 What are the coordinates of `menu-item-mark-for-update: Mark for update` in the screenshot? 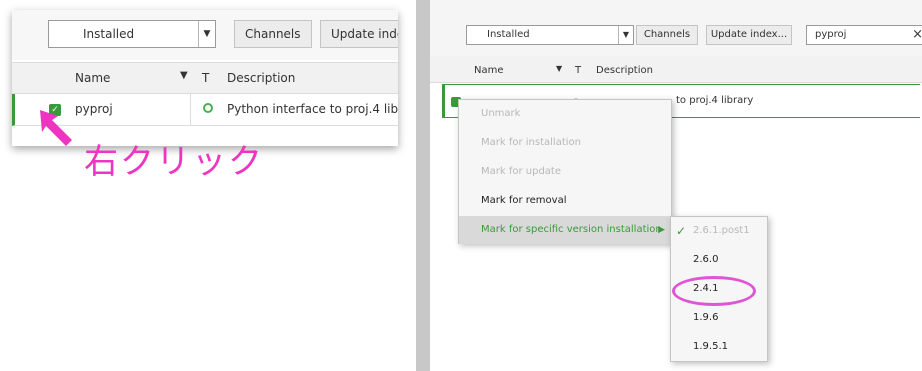 It's located at (565, 172).